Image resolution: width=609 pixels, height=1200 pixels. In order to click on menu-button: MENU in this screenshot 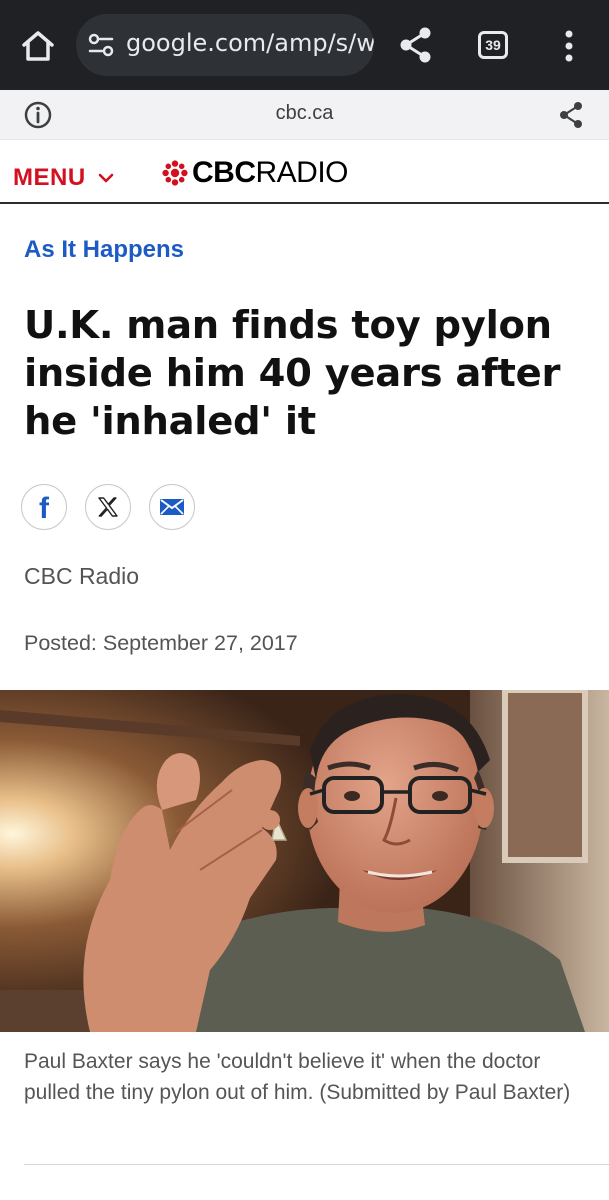, I will do `click(63, 178)`.